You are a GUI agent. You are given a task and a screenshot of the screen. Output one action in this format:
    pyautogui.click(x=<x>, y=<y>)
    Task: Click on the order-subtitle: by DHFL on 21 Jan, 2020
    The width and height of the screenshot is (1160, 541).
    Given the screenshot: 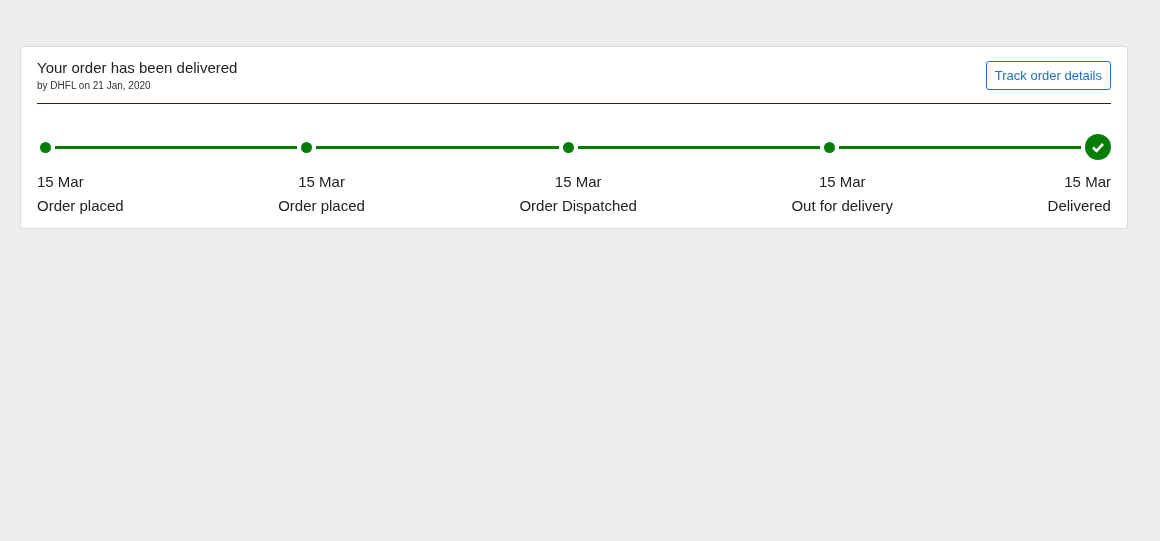 What is the action you would take?
    pyautogui.click(x=94, y=85)
    